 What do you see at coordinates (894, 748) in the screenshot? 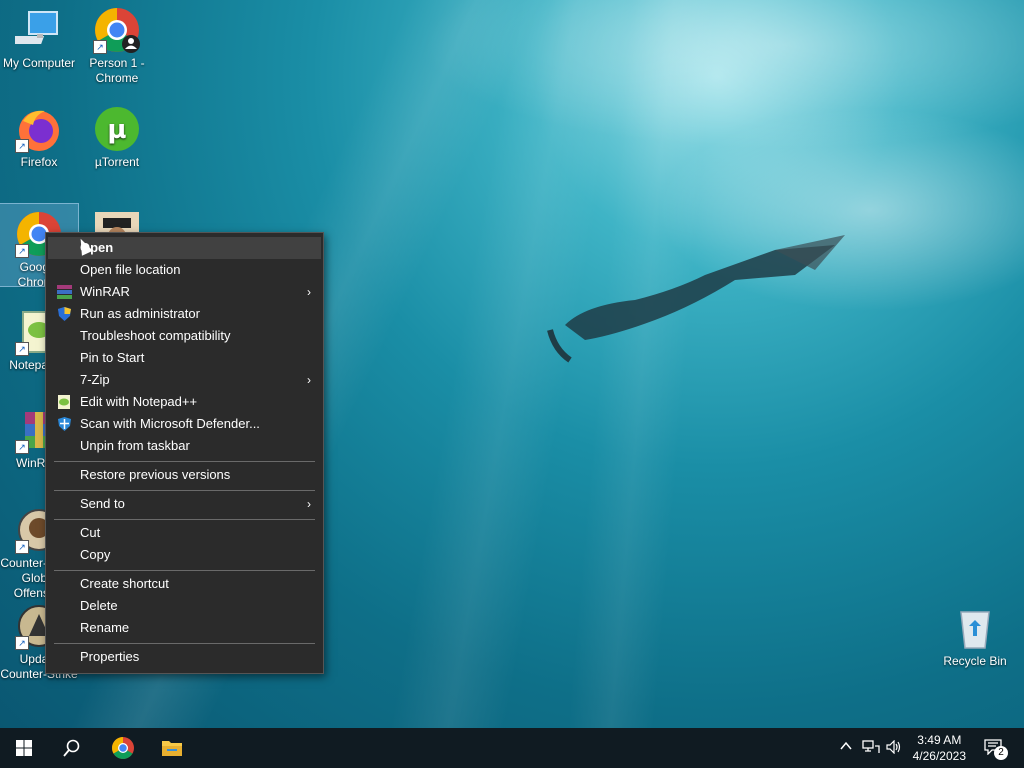
I see `volume-icon` at bounding box center [894, 748].